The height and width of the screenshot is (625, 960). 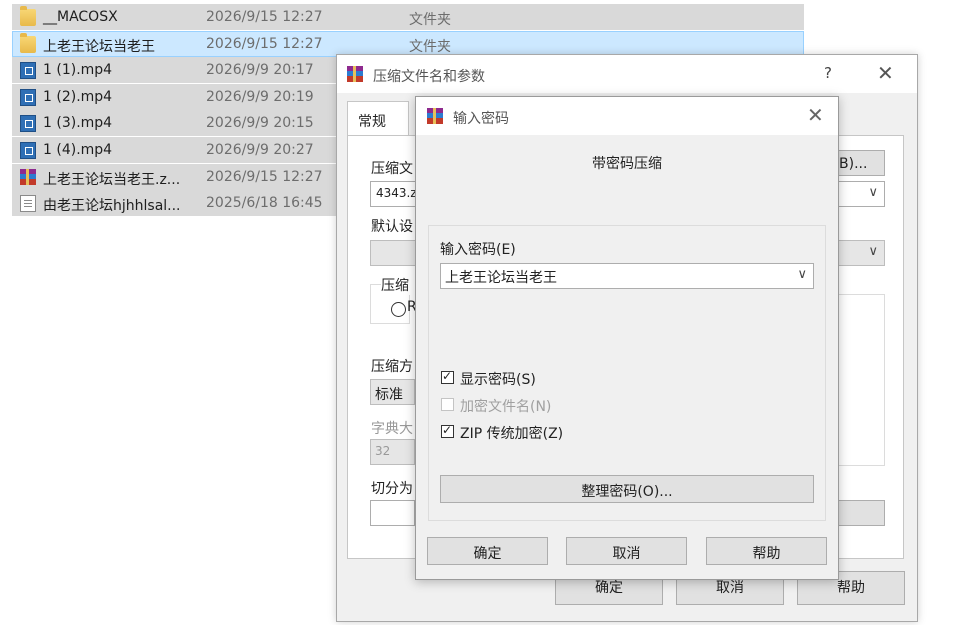 I want to click on default-profile-label: 默认设, so click(x=392, y=227).